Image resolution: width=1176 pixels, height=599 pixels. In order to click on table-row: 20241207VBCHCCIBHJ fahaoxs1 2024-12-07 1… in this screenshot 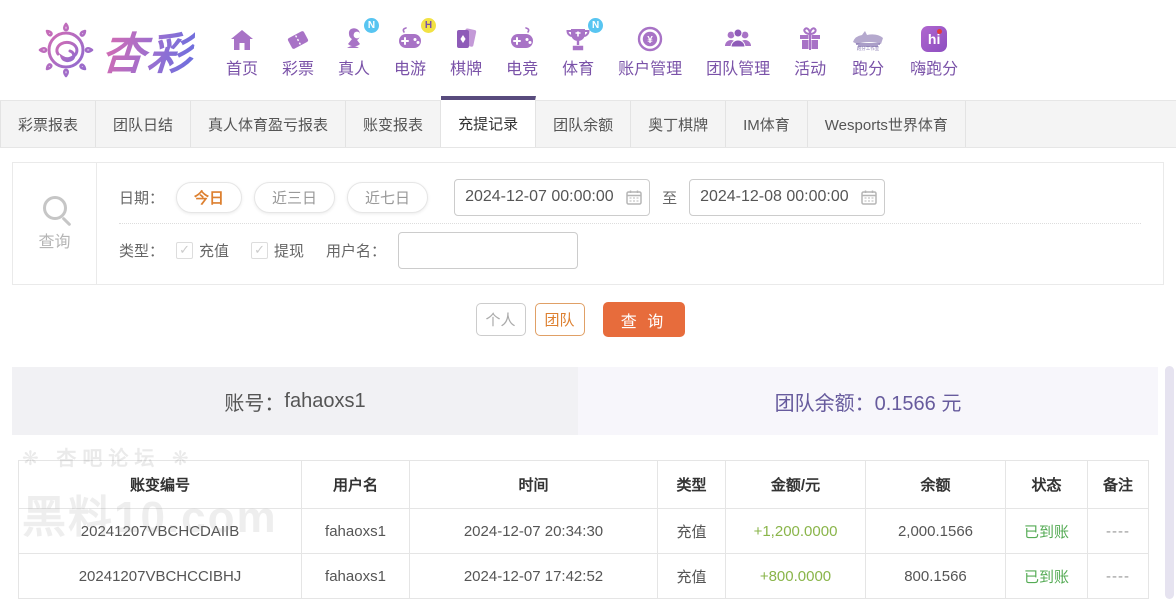, I will do `click(583, 576)`.